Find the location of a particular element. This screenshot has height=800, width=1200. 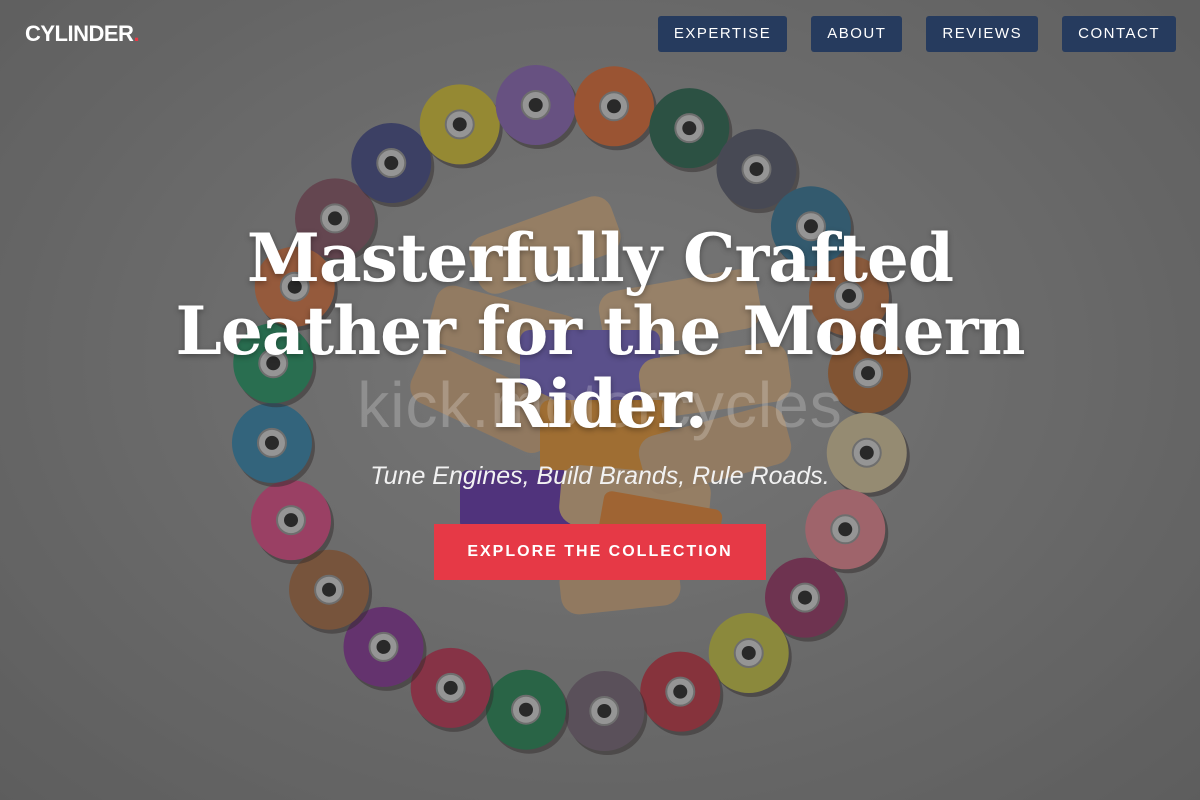

nav-contact-button: CONTACT is located at coordinates (1119, 34).